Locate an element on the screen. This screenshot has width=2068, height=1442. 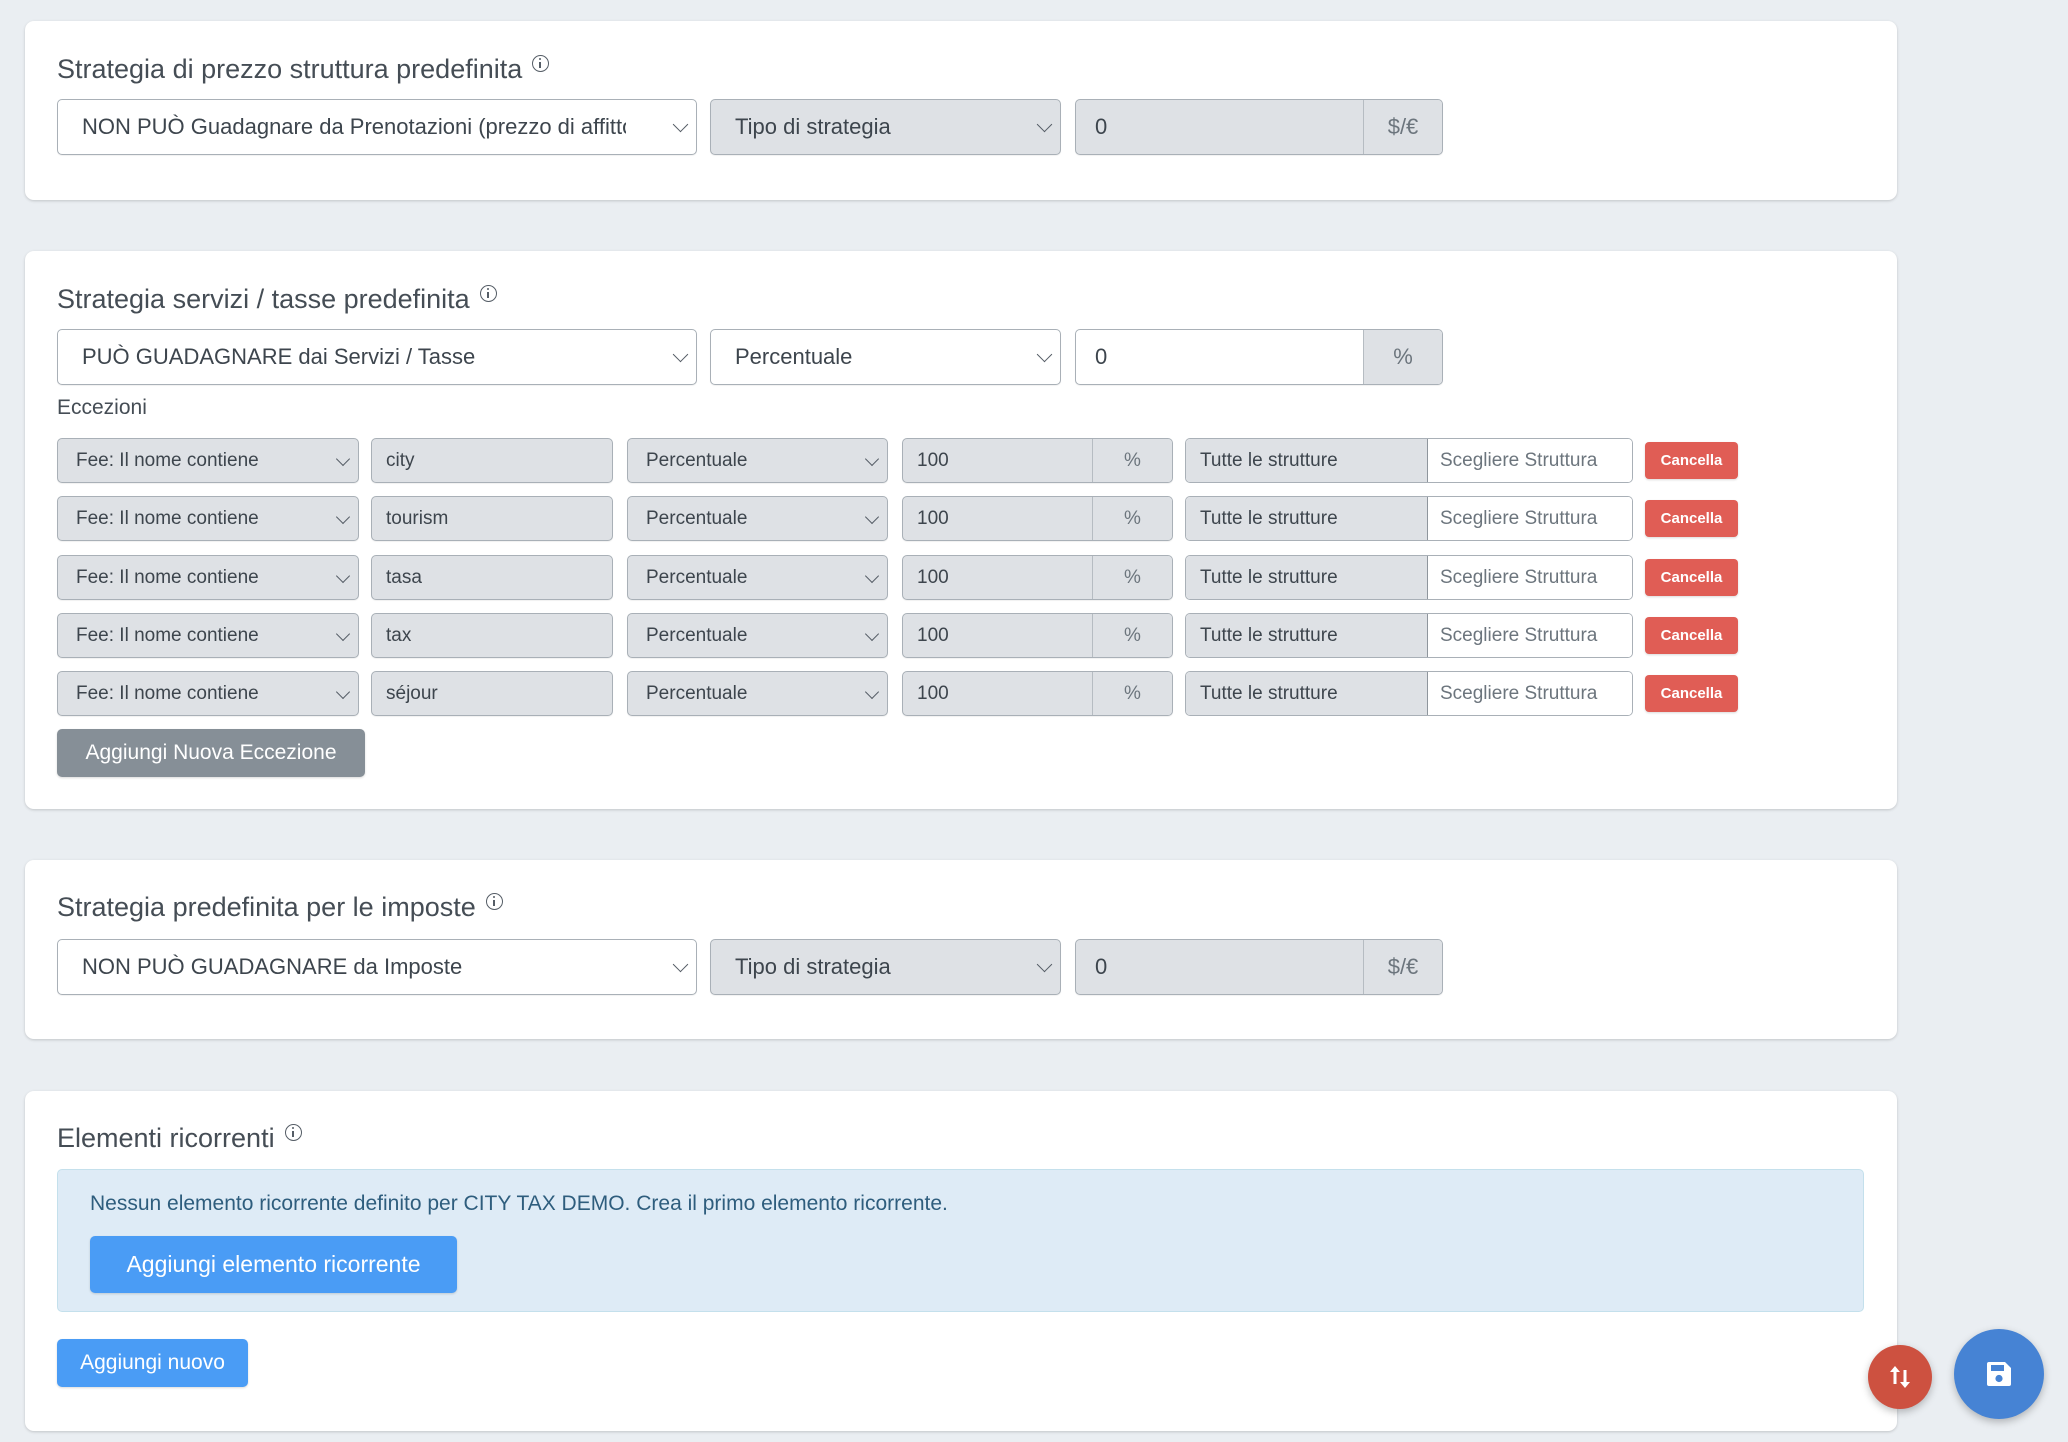
services-fees-value-input: 0 % is located at coordinates (1259, 357).